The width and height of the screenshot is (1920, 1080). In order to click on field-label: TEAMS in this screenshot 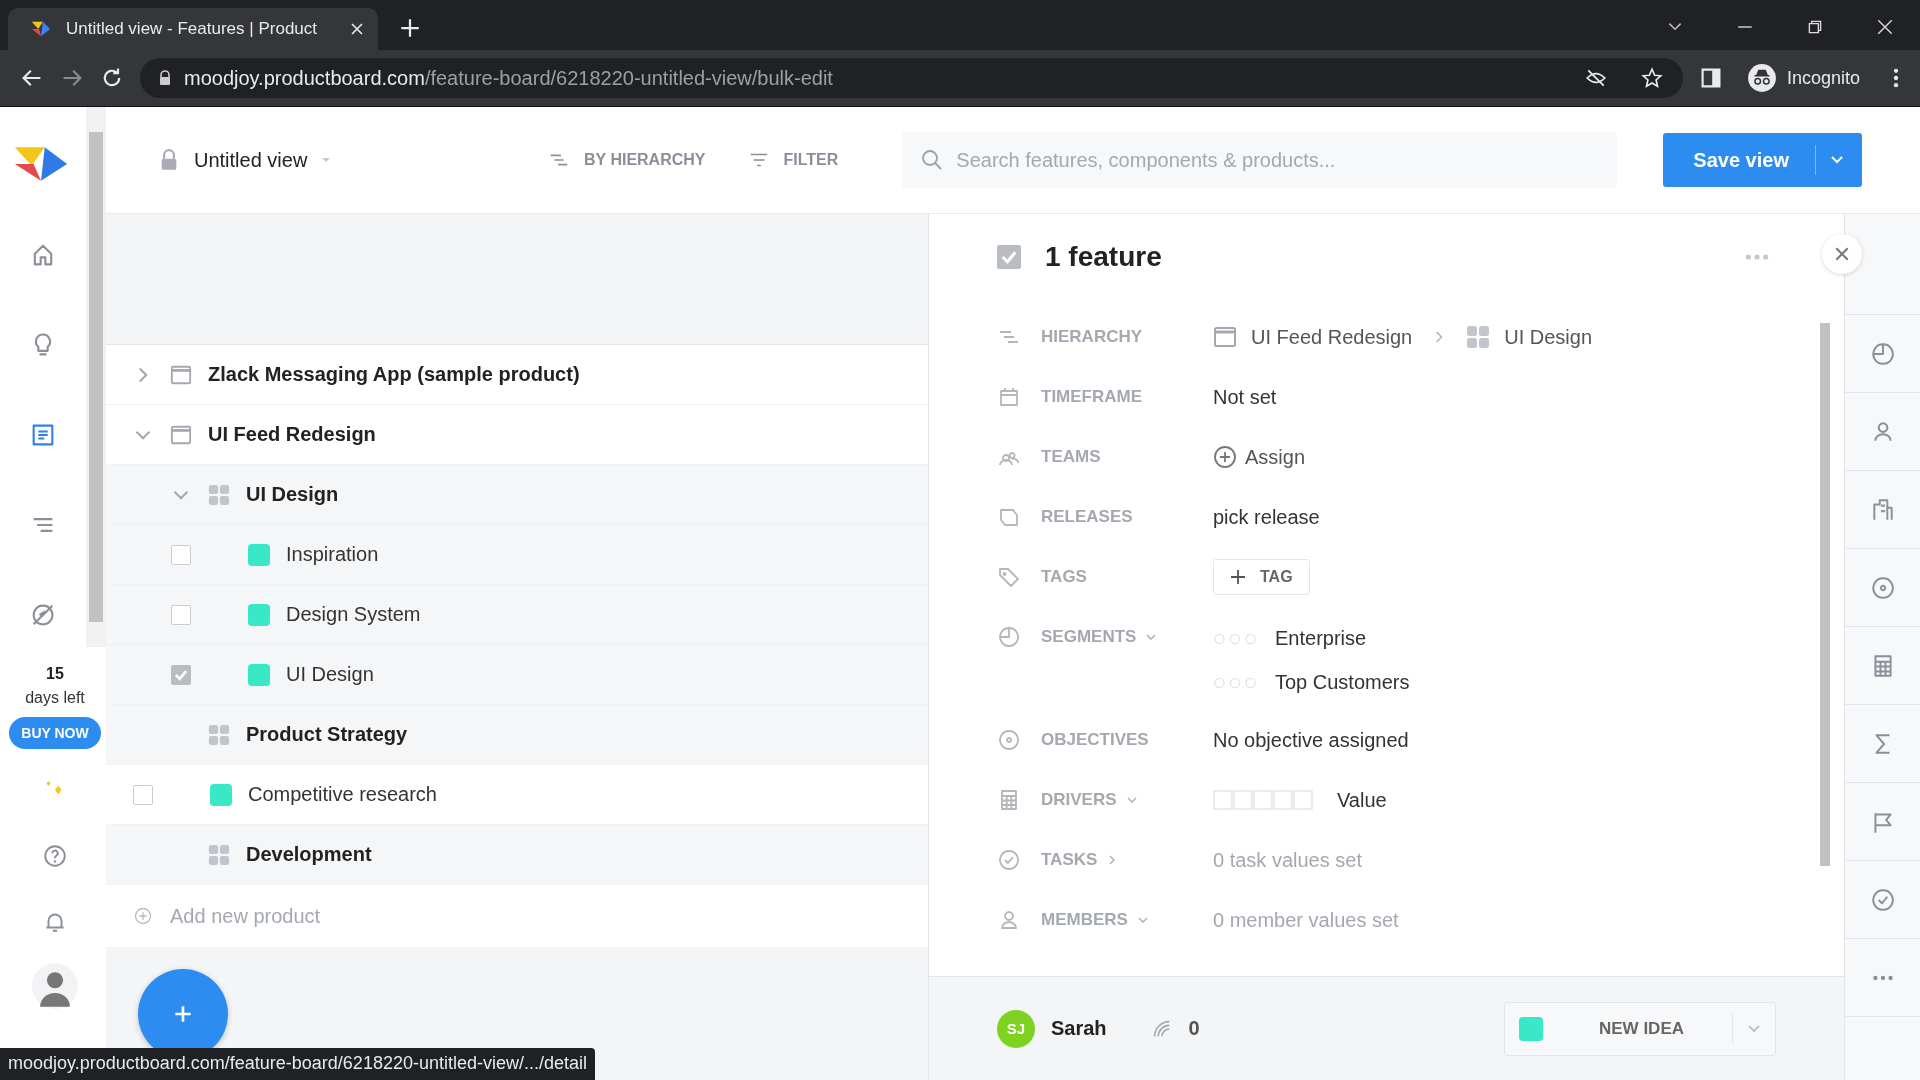, I will do `click(1071, 457)`.